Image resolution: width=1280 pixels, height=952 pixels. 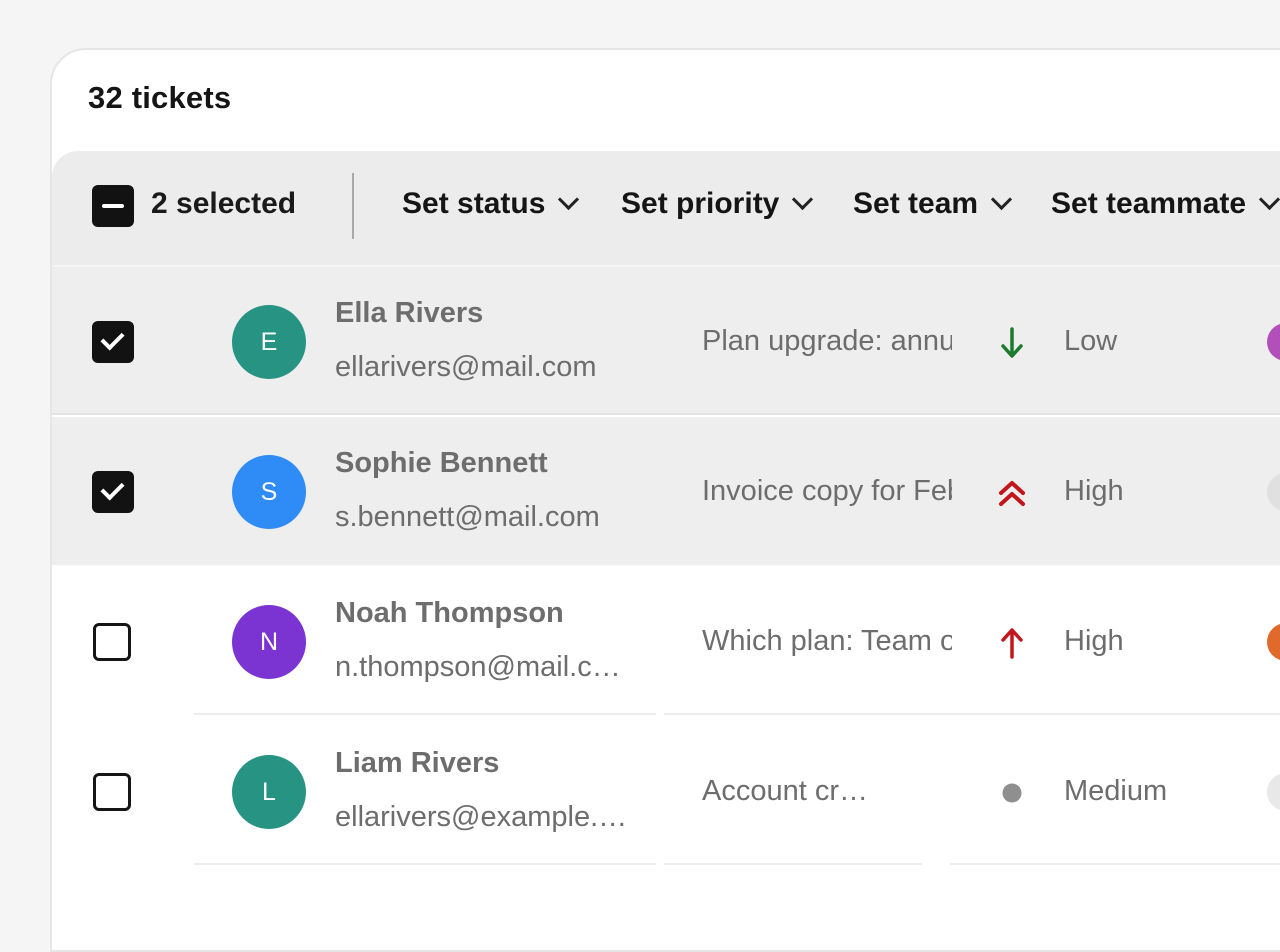 I want to click on avatar: N, so click(x=269, y=642).